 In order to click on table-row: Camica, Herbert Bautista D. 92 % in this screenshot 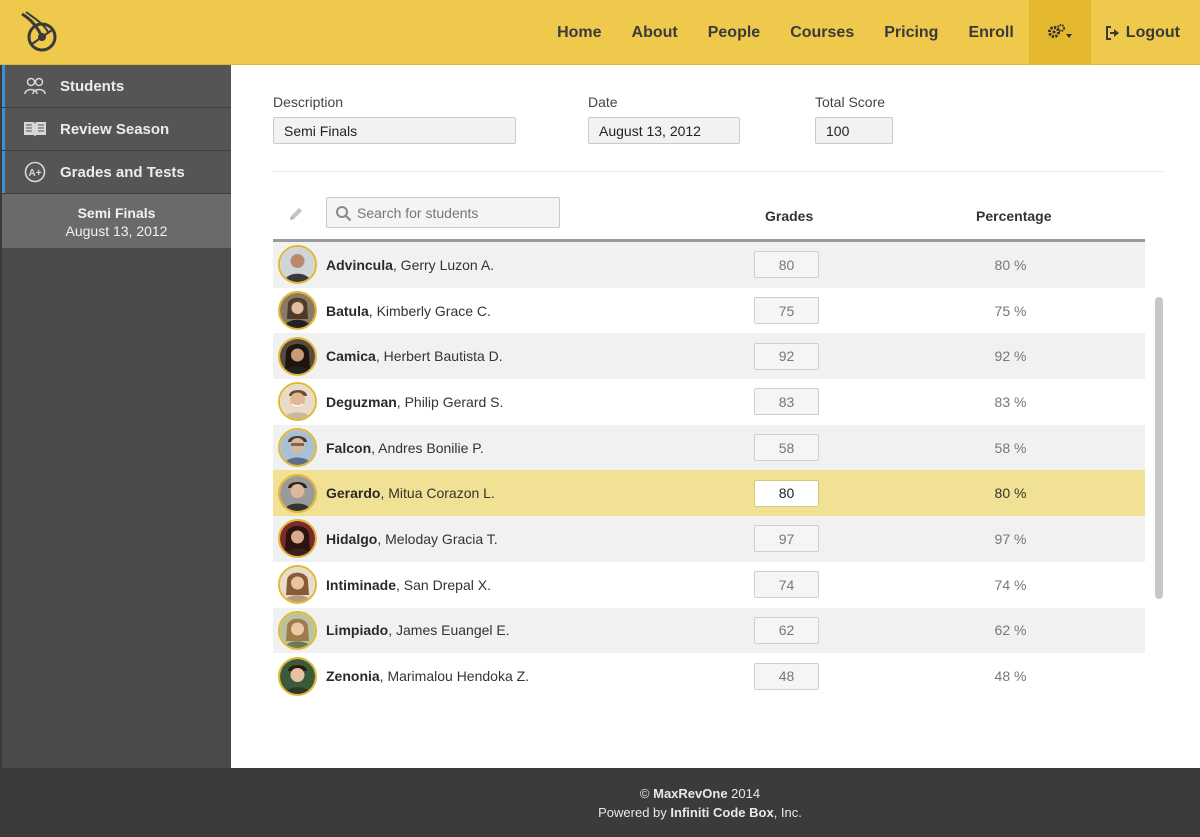, I will do `click(709, 356)`.